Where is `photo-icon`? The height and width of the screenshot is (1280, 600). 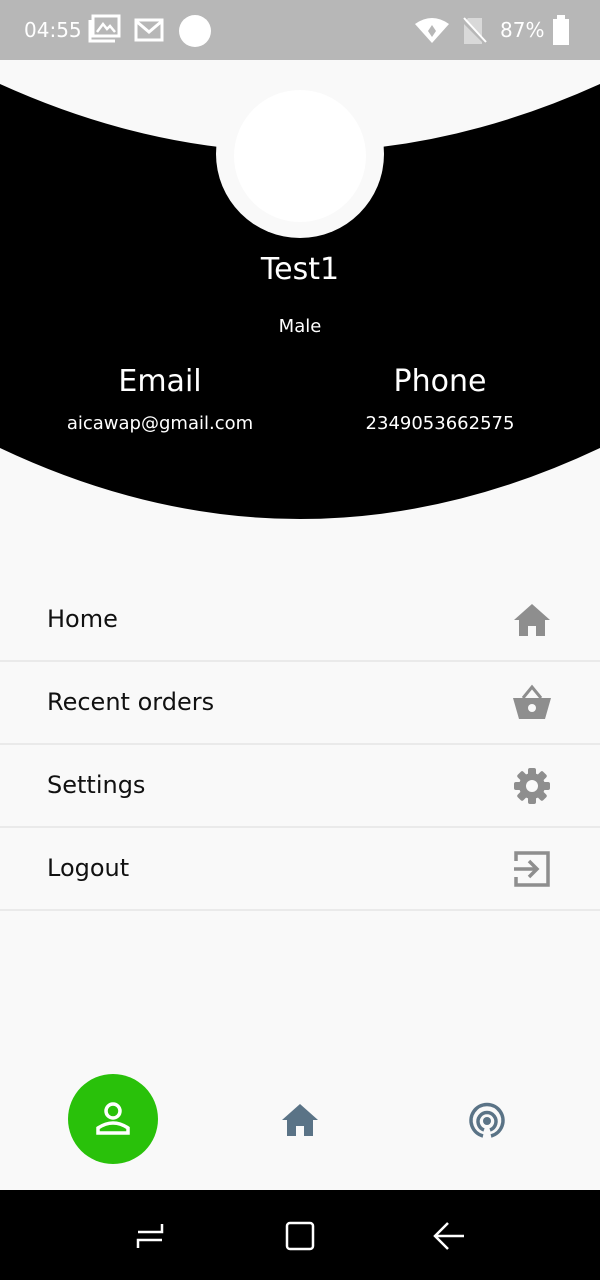
photo-icon is located at coordinates (104, 28).